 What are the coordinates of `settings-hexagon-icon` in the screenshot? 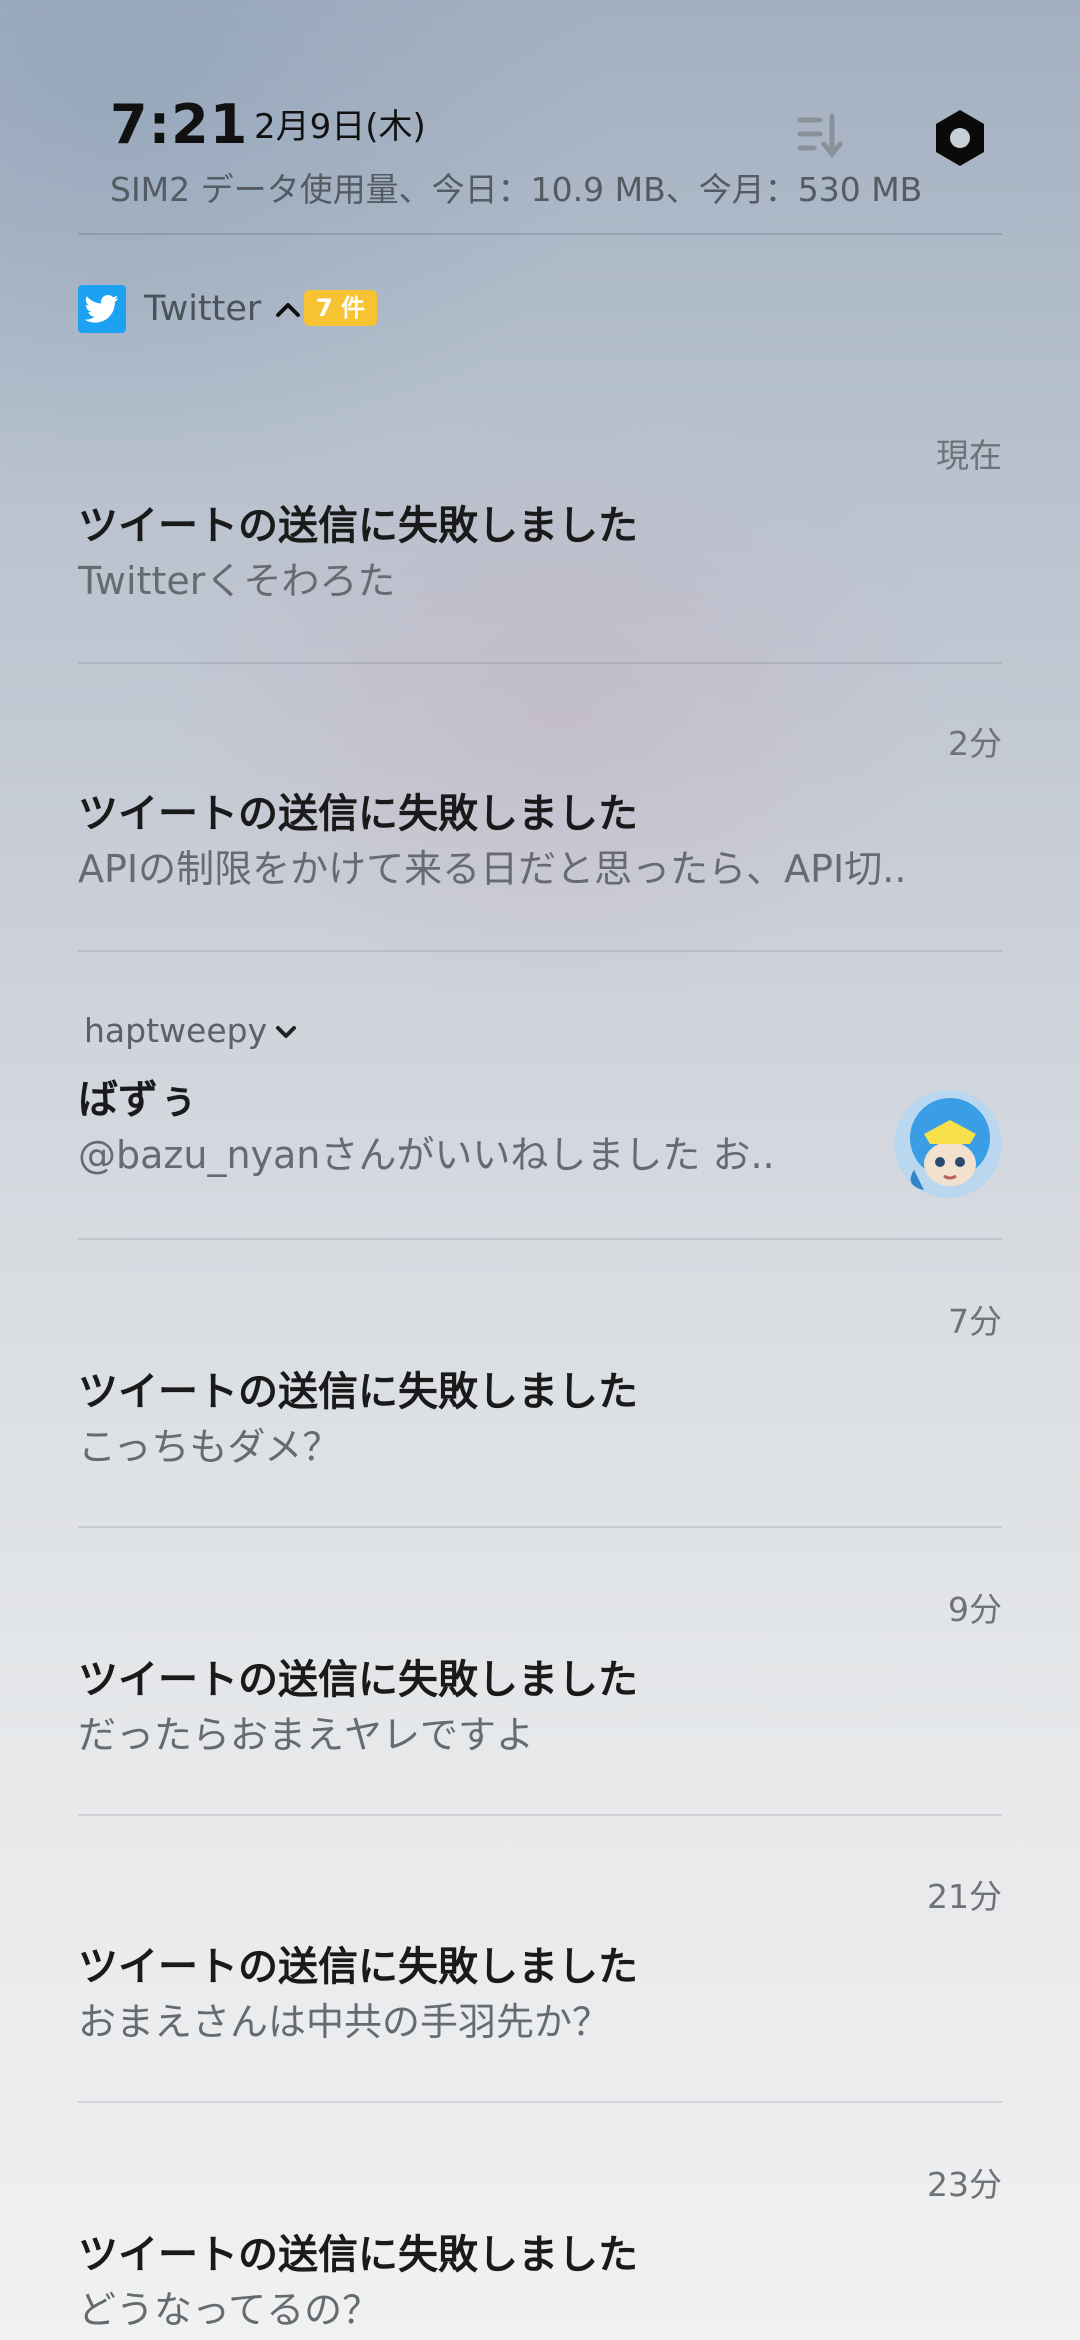 It's located at (960, 138).